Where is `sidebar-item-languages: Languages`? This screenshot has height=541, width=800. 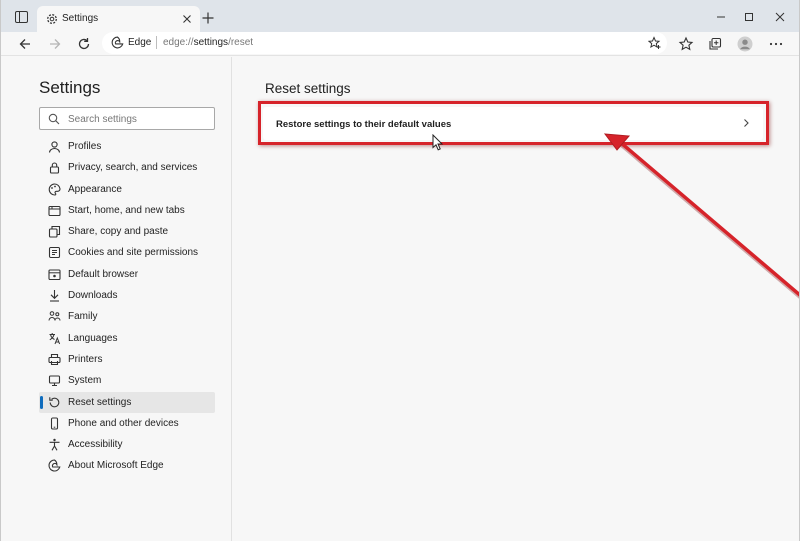
sidebar-item-languages: Languages is located at coordinates (127, 338).